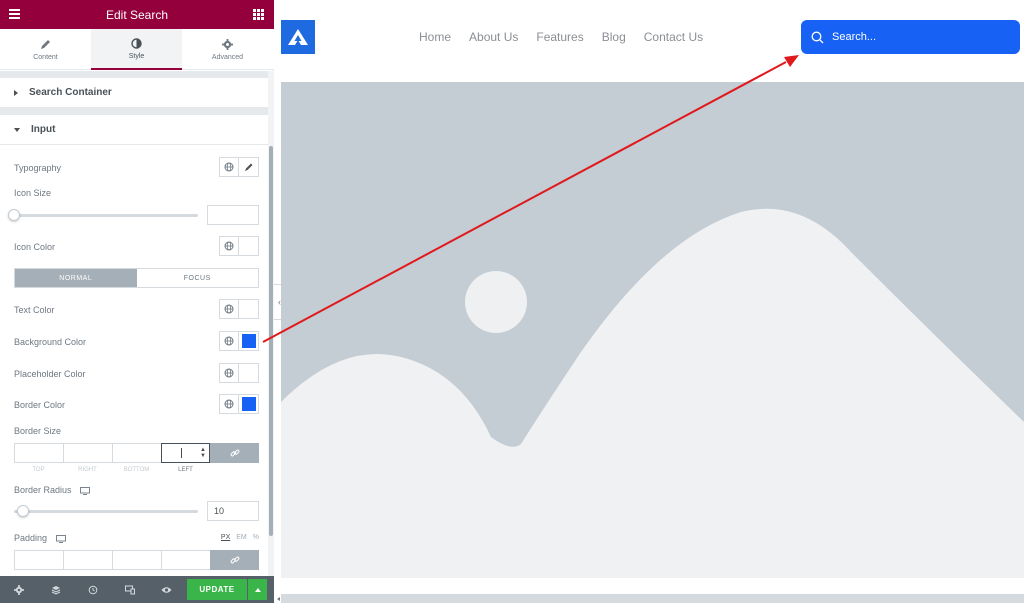  I want to click on border-radius-label: Border Radius, so click(52, 490).